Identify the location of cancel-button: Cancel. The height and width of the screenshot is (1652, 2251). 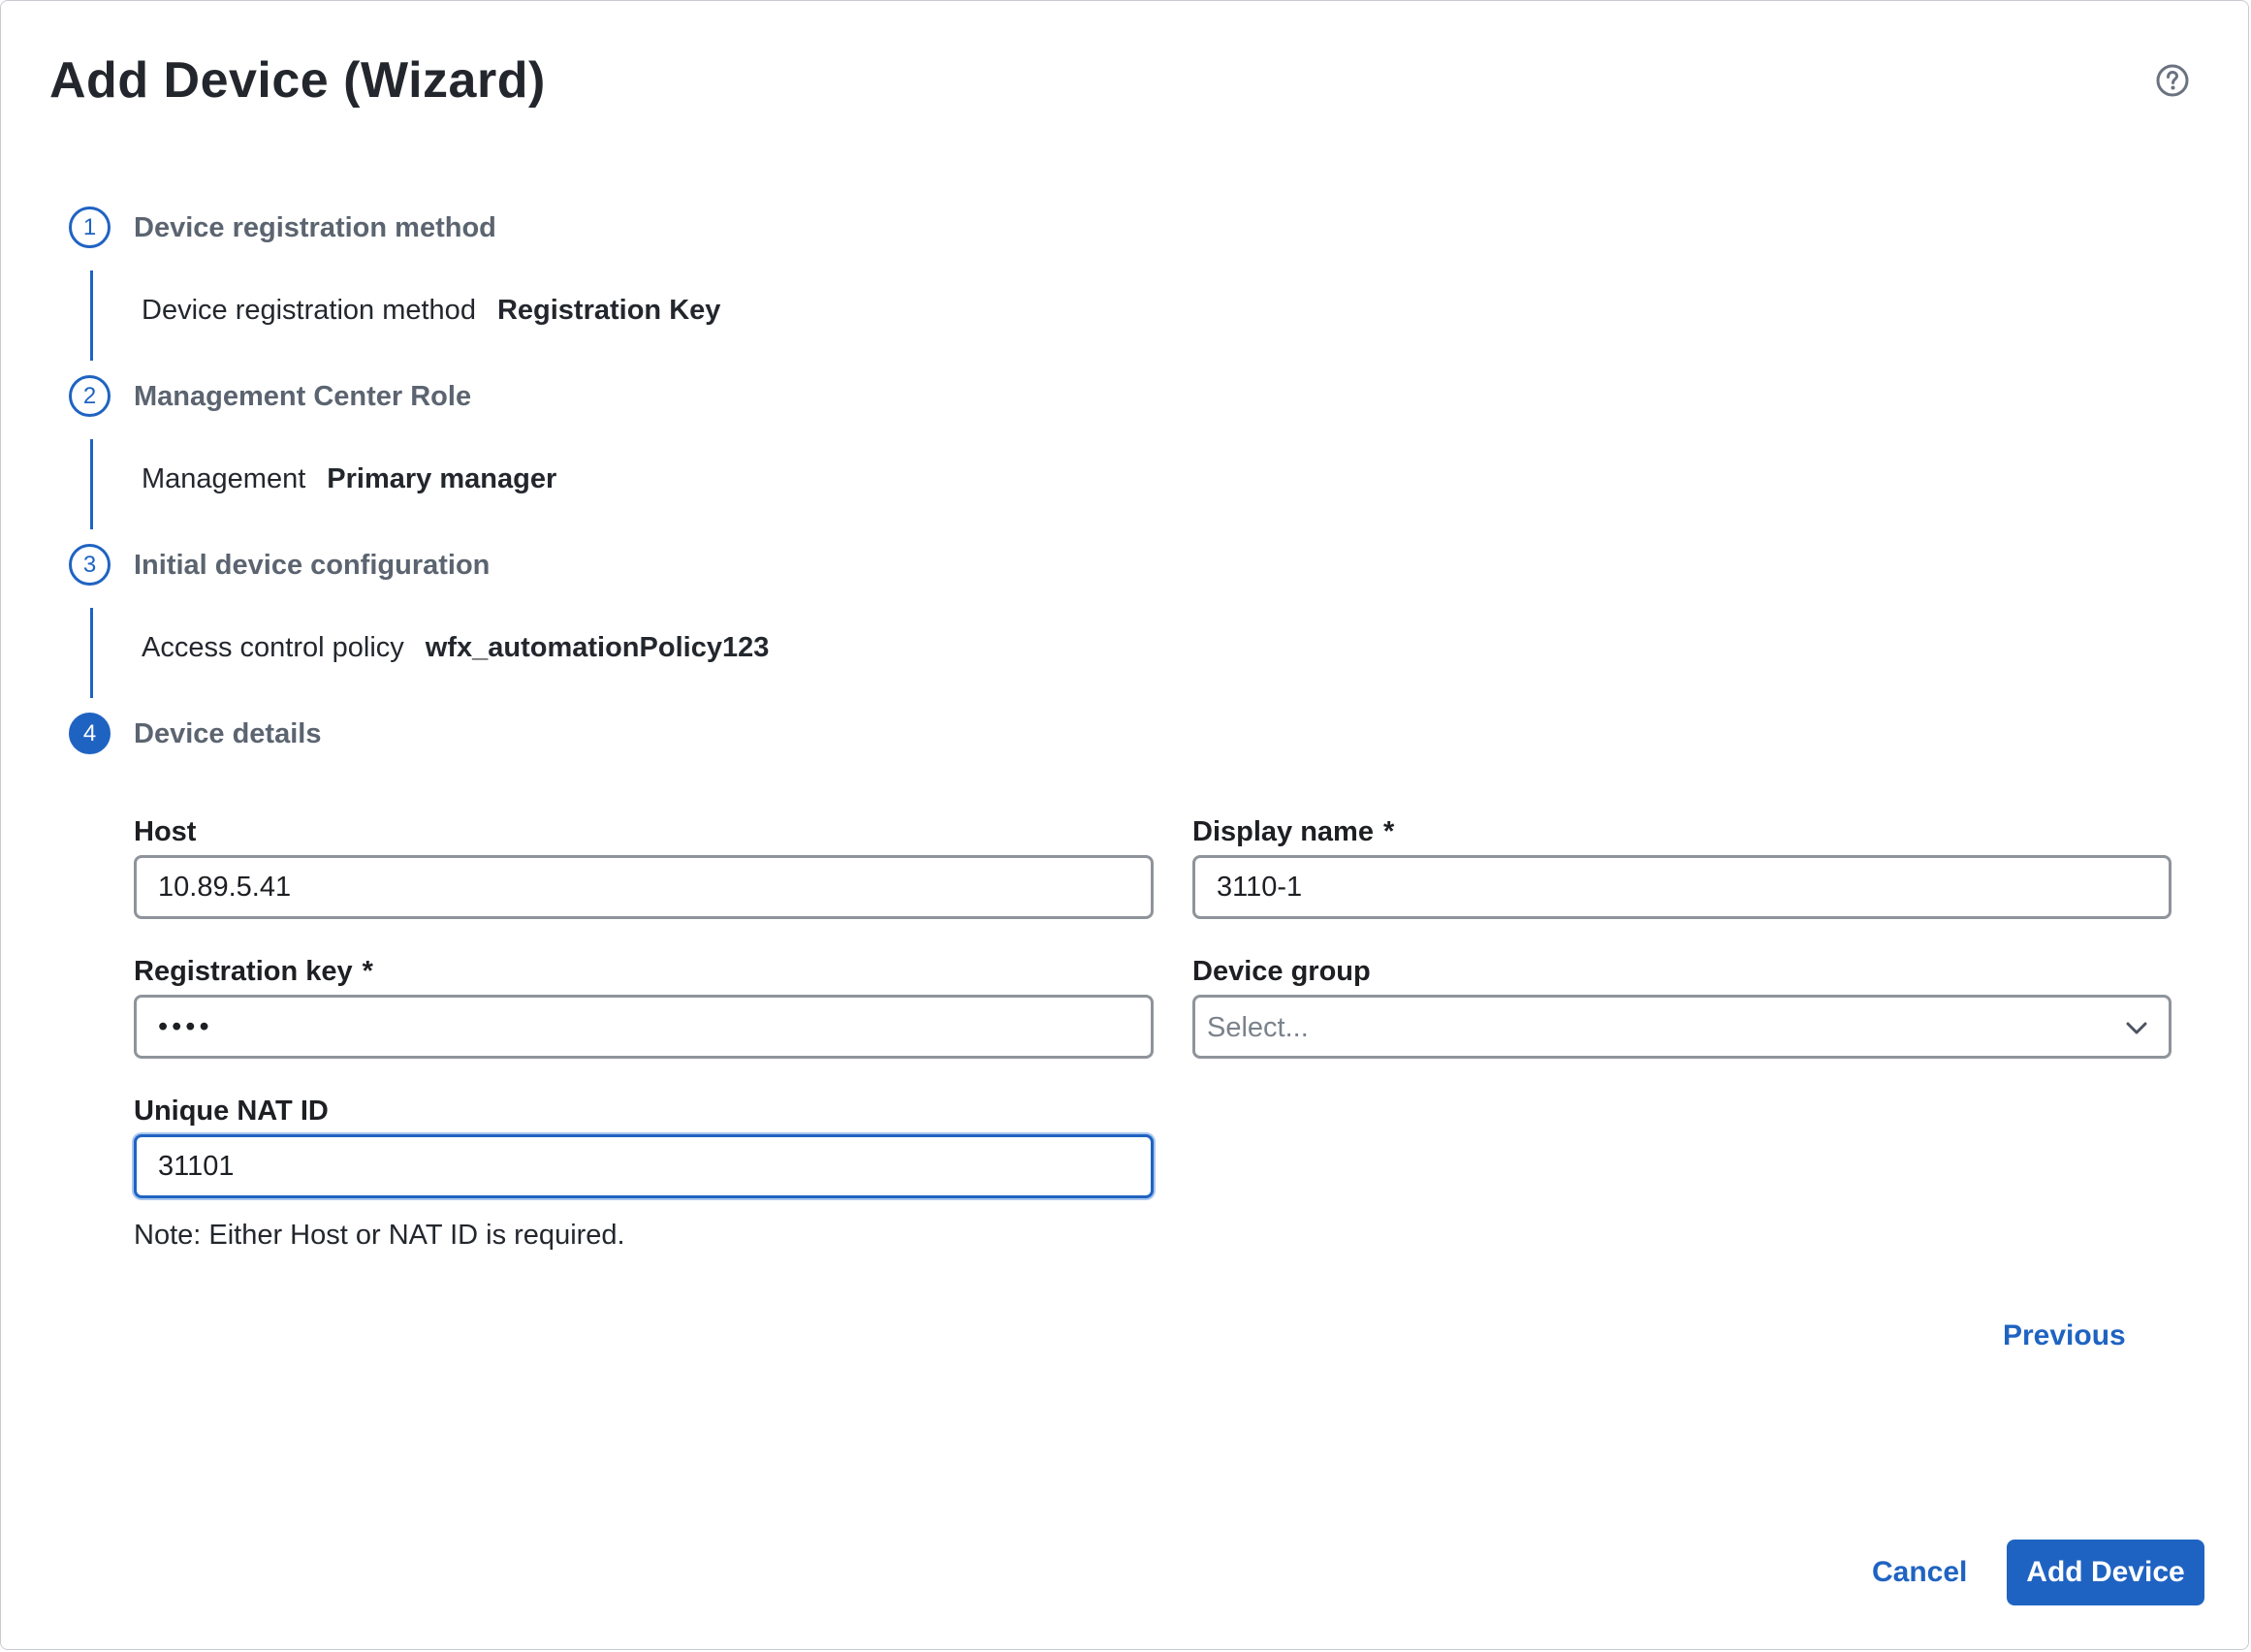
(1920, 1572).